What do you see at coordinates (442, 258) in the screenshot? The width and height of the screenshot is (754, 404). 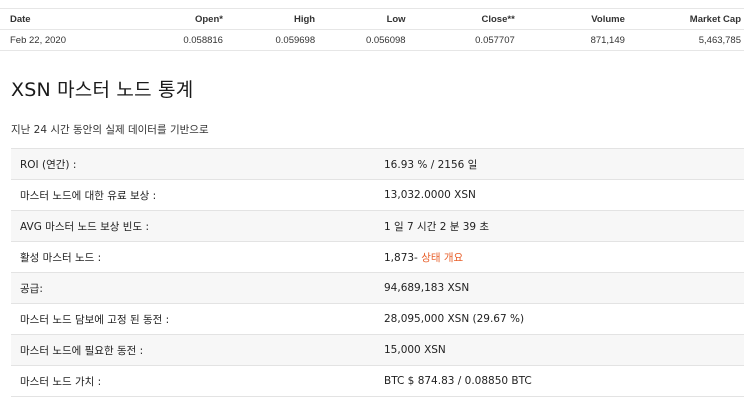 I see `status-overview-link: 상태 개요` at bounding box center [442, 258].